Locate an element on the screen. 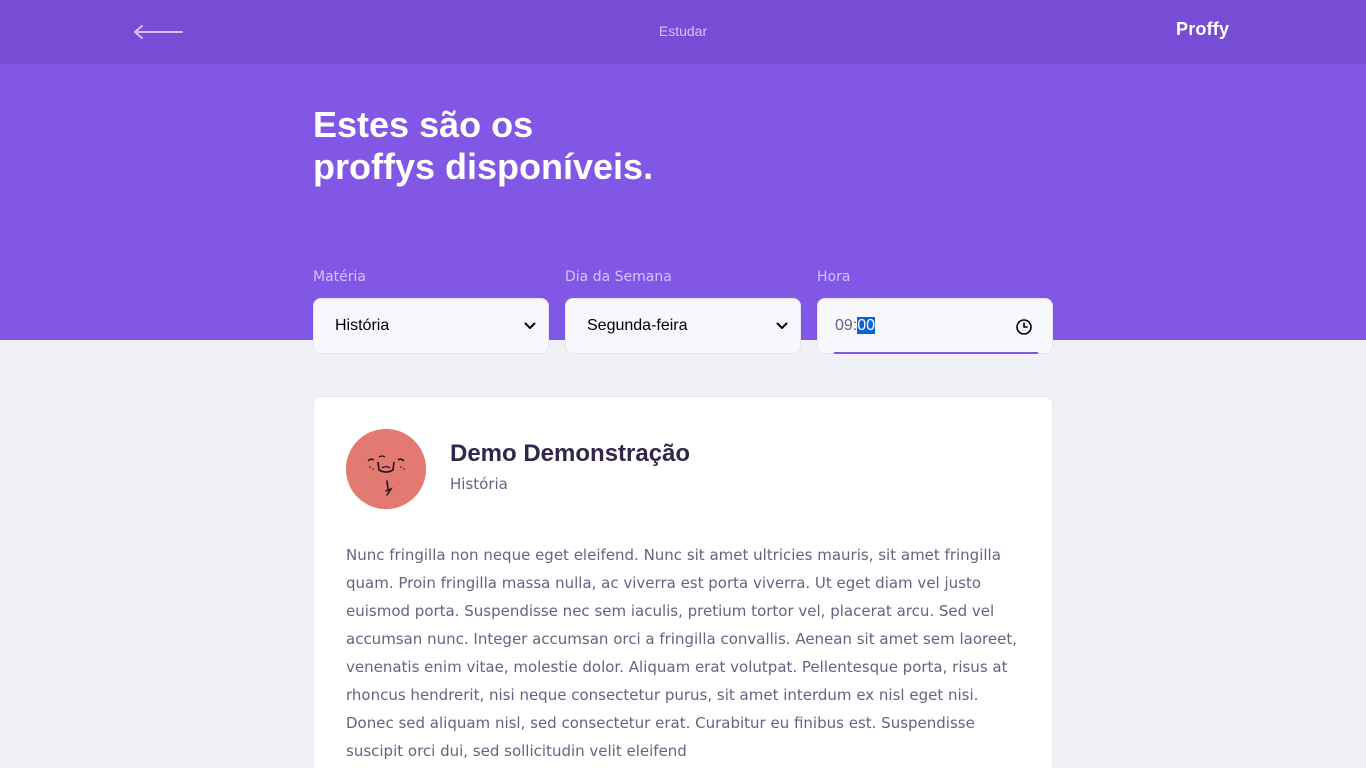 Image resolution: width=1366 pixels, height=768 pixels. avatar-face-image is located at coordinates (386, 469).